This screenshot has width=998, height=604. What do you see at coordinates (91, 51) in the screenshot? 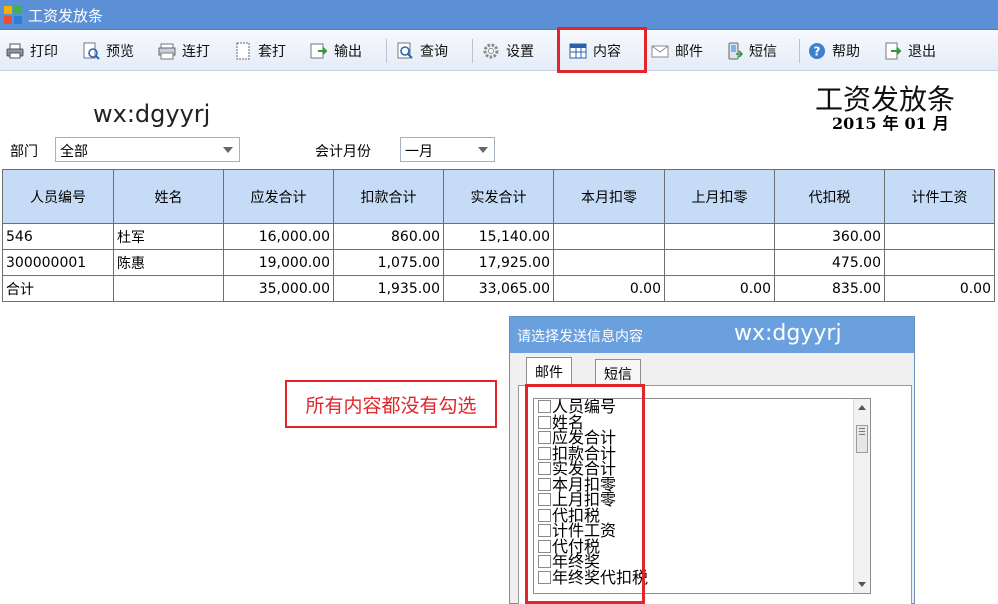
I see `preview-icon` at bounding box center [91, 51].